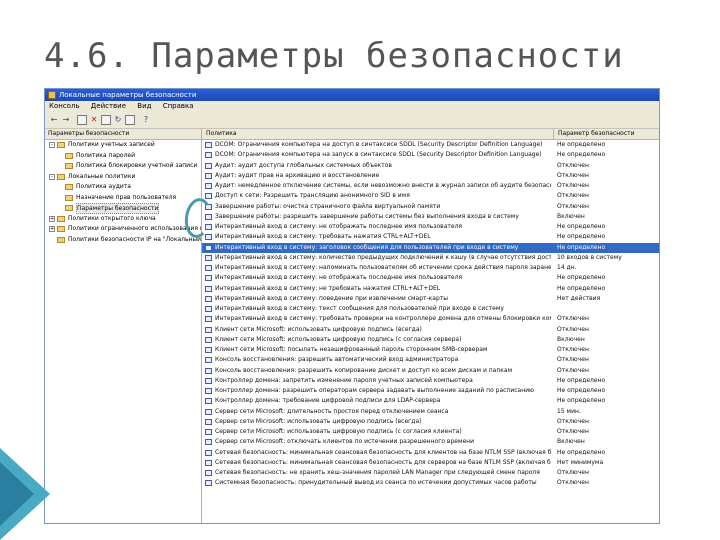  Describe the element at coordinates (594, 134) in the screenshot. I see `column-security-setting: Параметр безопасности` at that location.